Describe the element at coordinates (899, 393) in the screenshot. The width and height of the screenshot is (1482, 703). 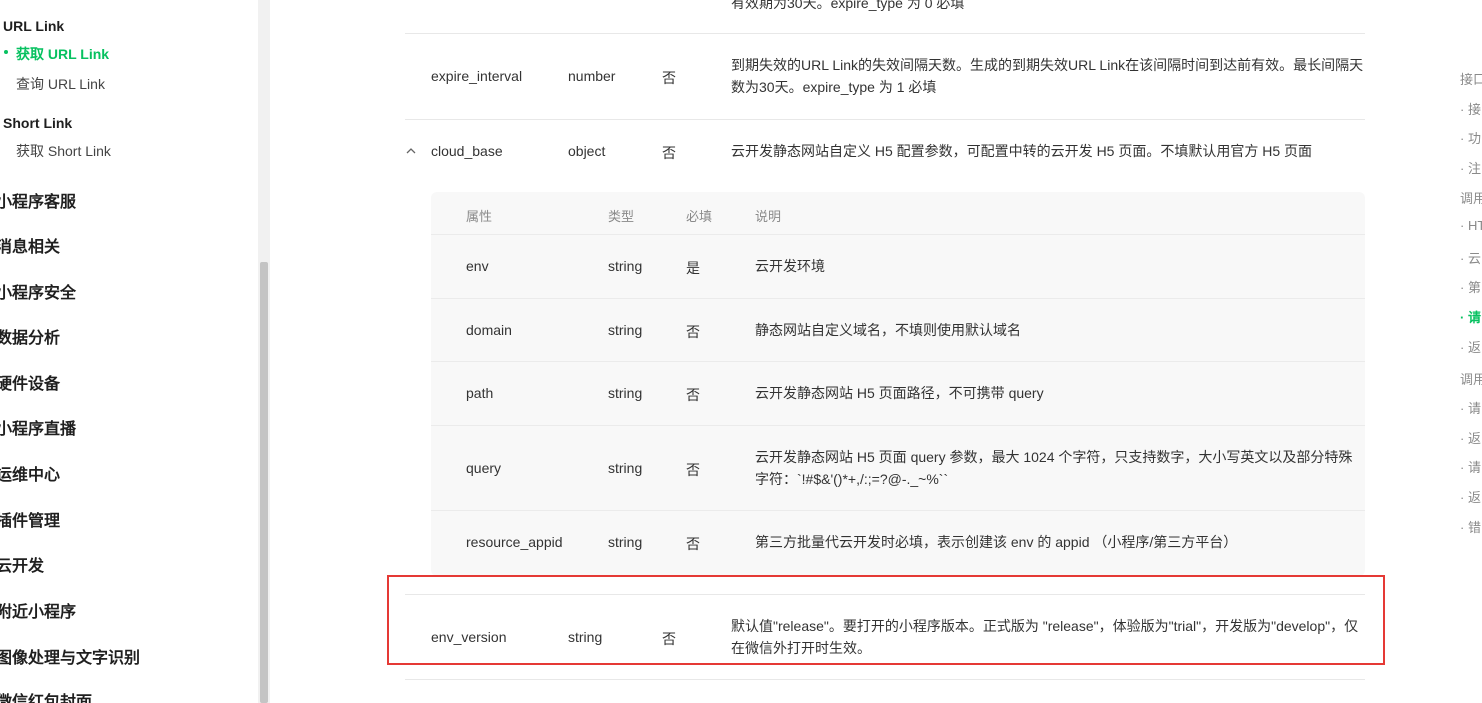
I see `sub-param-description: 云开发静态网站 H5 页面路径，不可携带 query` at that location.